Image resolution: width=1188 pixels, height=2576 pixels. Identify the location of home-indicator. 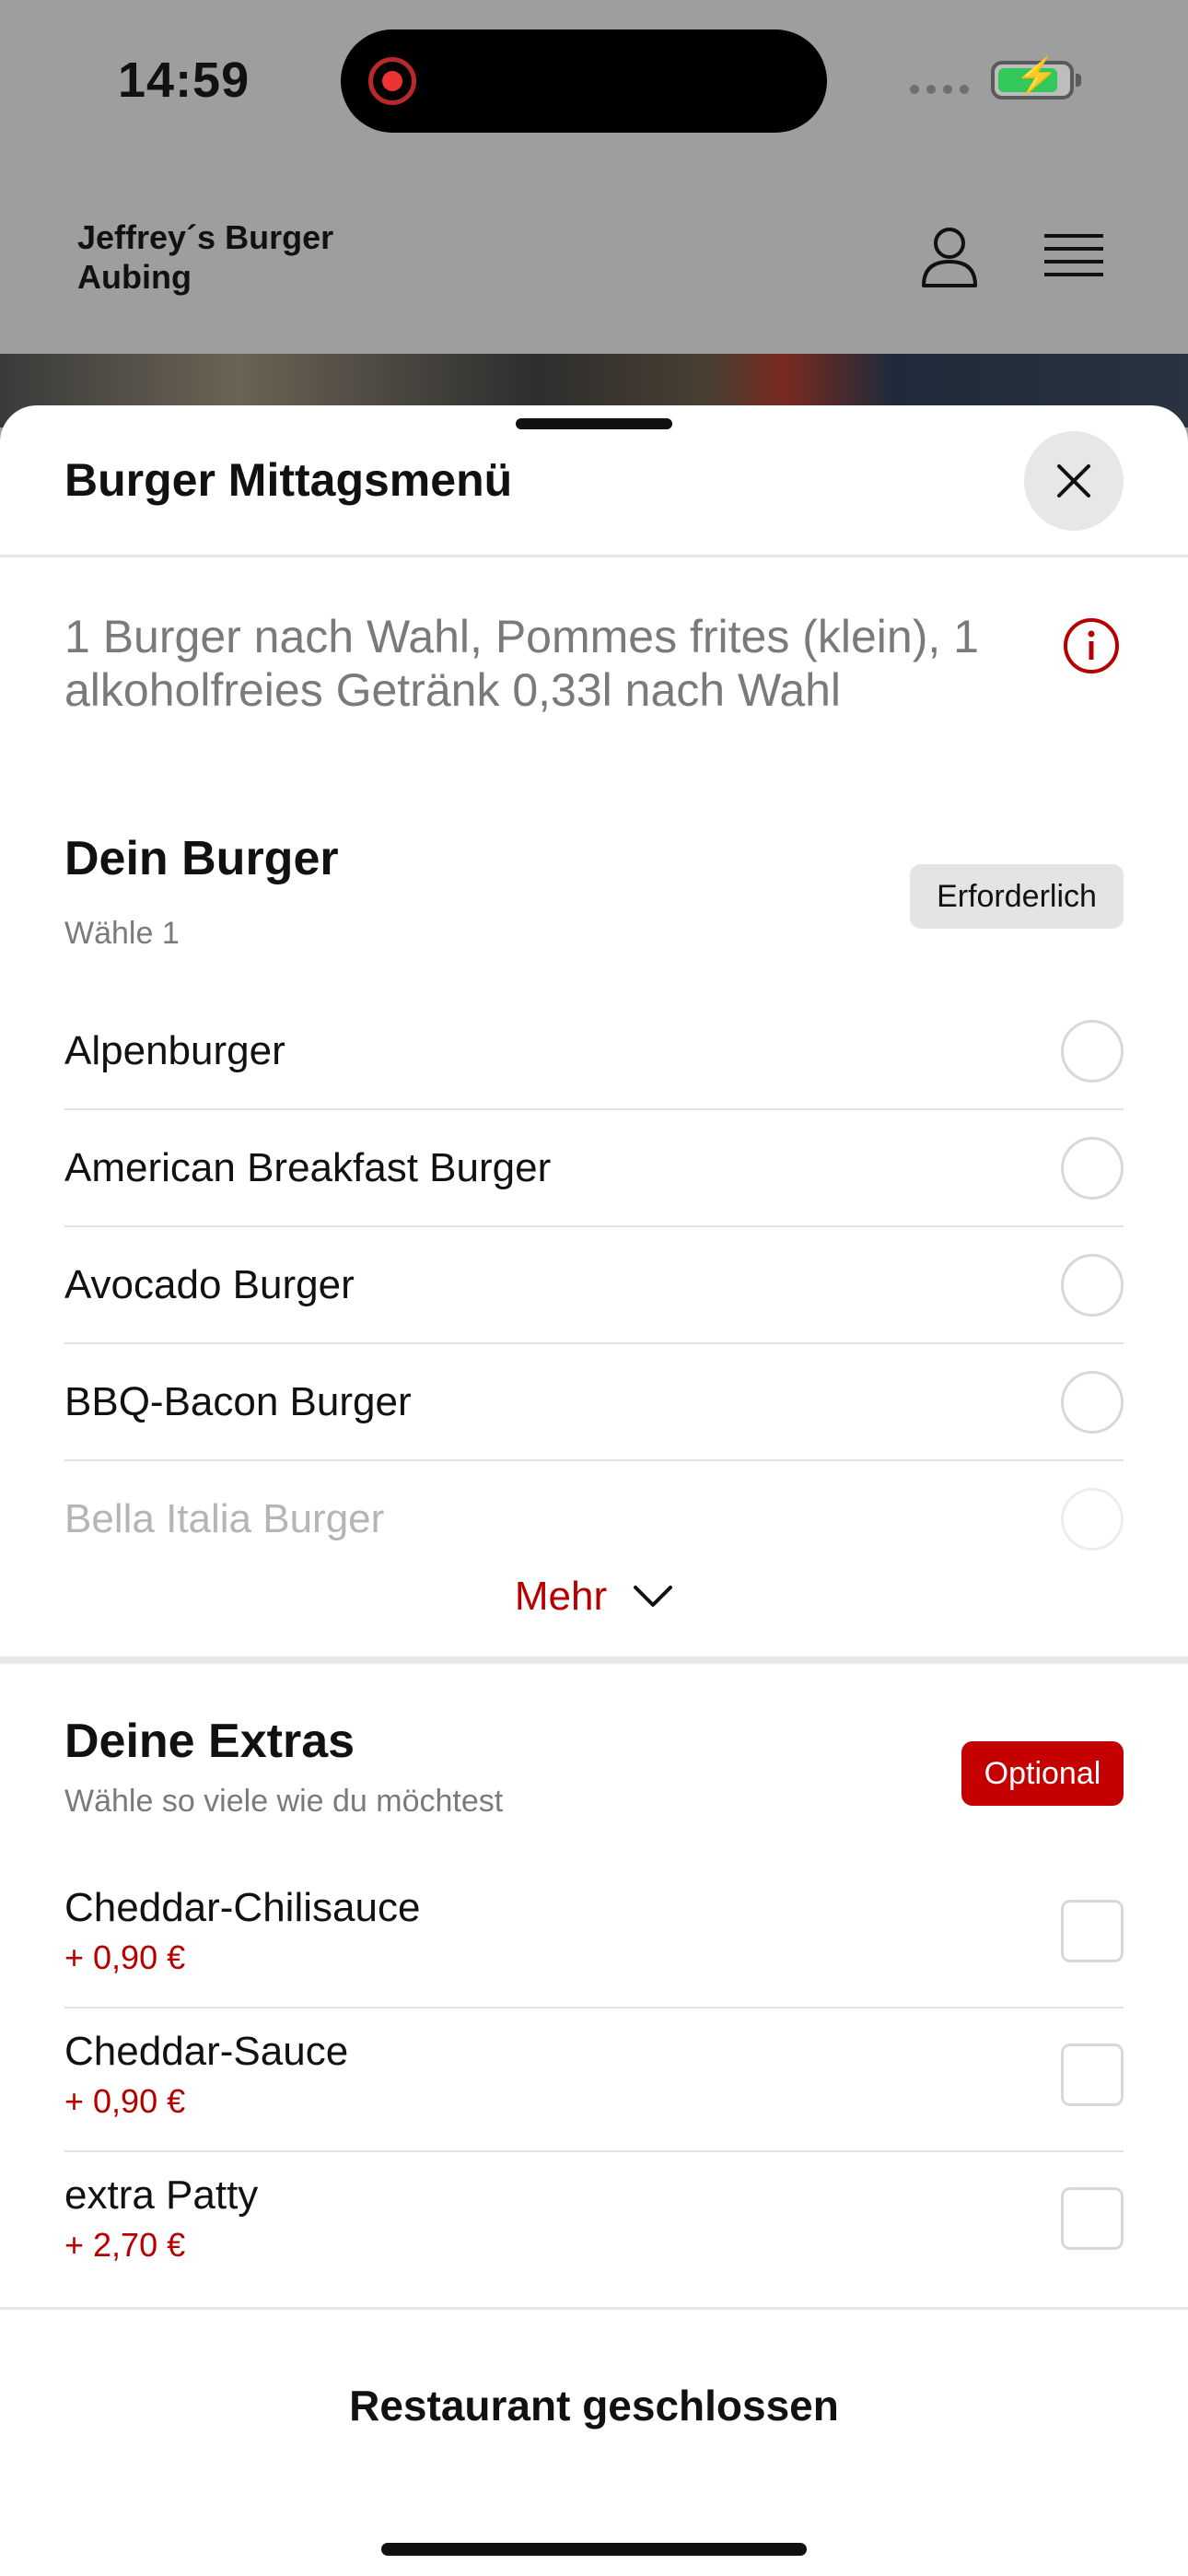
(594, 2549).